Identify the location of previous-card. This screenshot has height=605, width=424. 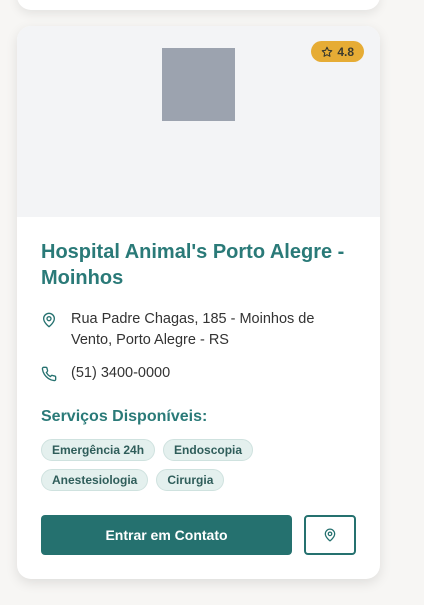
(198, 5).